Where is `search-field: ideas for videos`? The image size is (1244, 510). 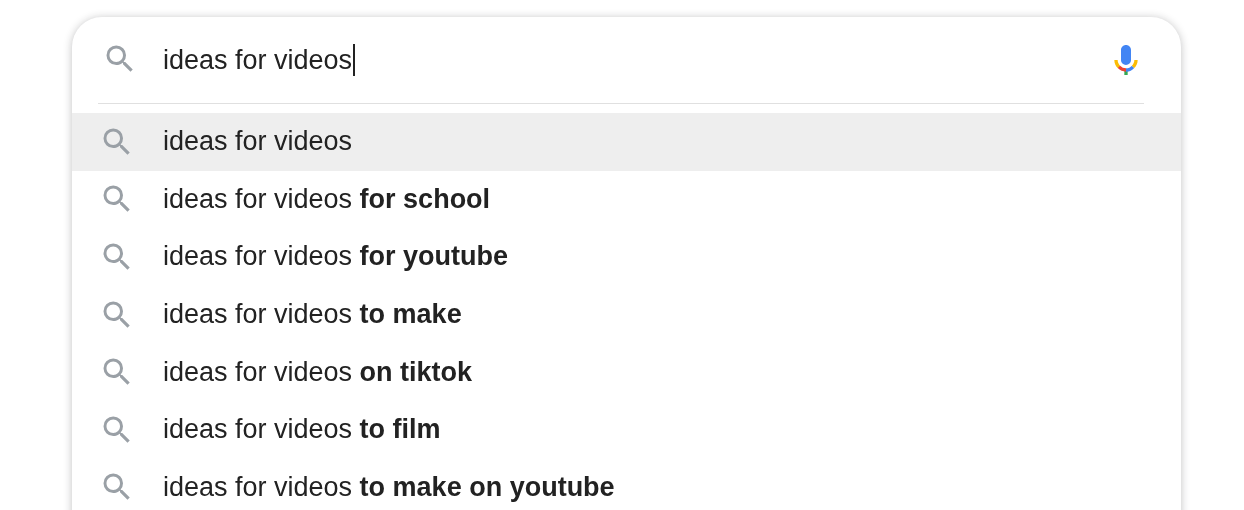 search-field: ideas for videos is located at coordinates (634, 60).